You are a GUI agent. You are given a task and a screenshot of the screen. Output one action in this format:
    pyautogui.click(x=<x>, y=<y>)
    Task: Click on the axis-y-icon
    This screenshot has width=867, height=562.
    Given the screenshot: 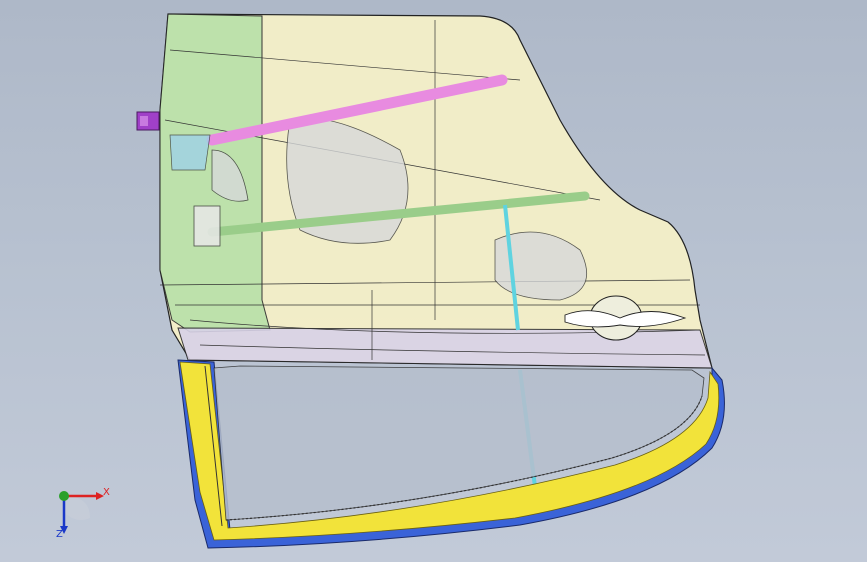 What is the action you would take?
    pyautogui.click(x=64, y=496)
    